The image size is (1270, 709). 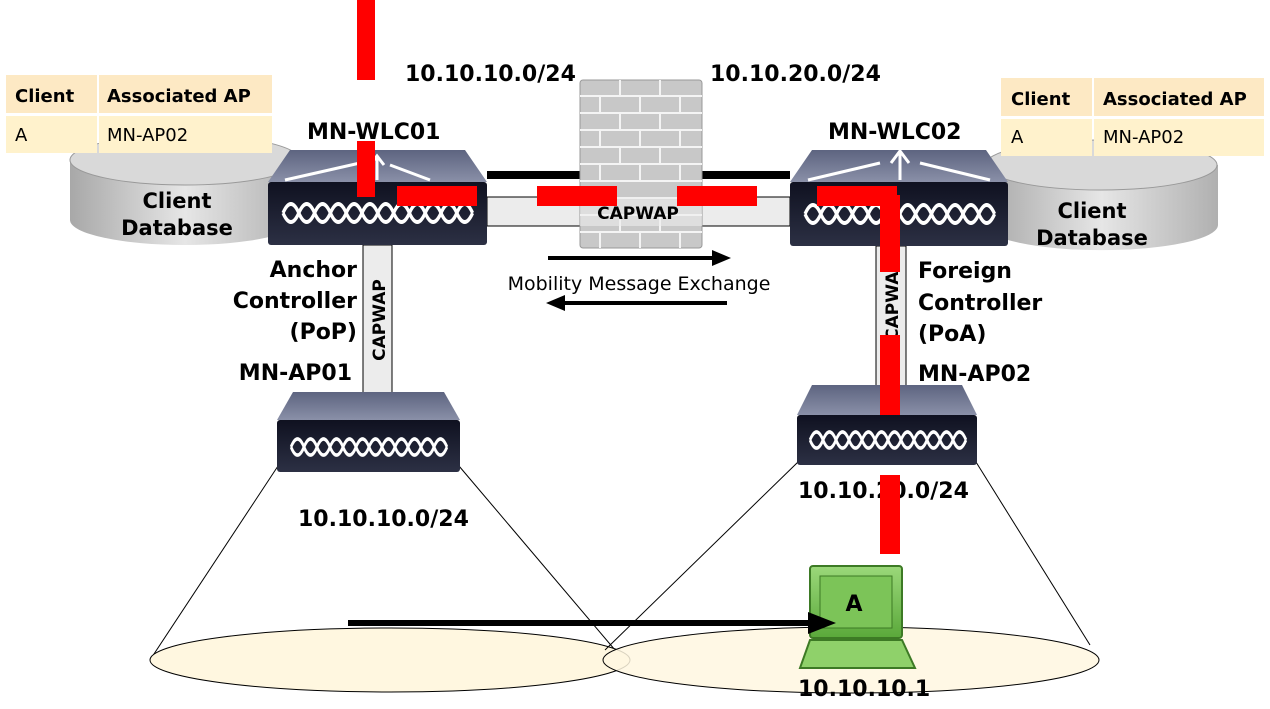 I want to click on database-label-right-2: Database, so click(x=1092, y=238).